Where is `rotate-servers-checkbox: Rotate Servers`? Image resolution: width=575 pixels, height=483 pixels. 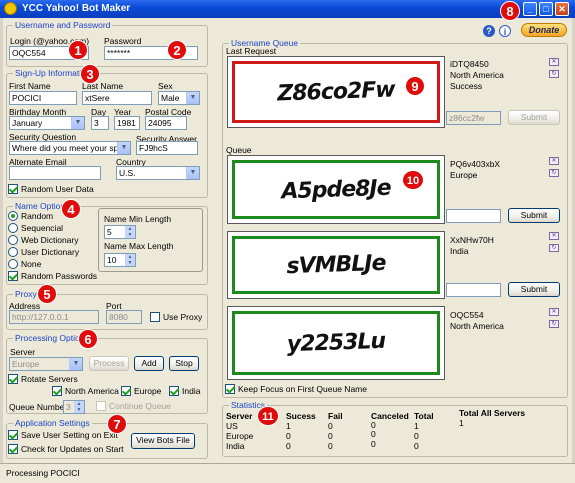
rotate-servers-checkbox: Rotate Servers is located at coordinates (43, 380).